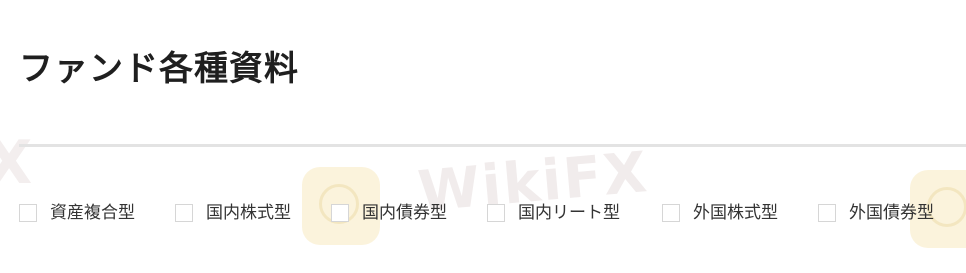 The width and height of the screenshot is (966, 273). I want to click on filter-domestic-bond: 国内債券型, so click(389, 213).